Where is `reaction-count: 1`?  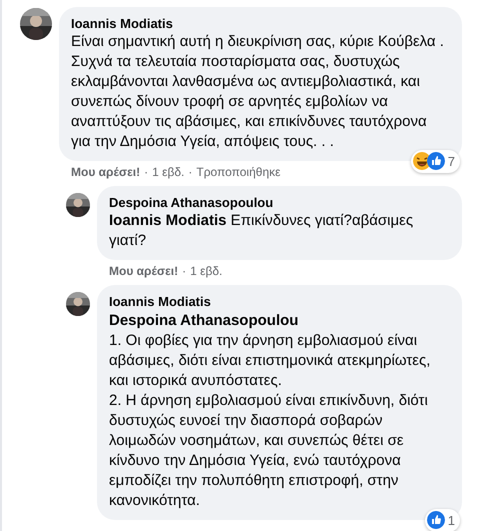
reaction-count: 1 is located at coordinates (442, 519).